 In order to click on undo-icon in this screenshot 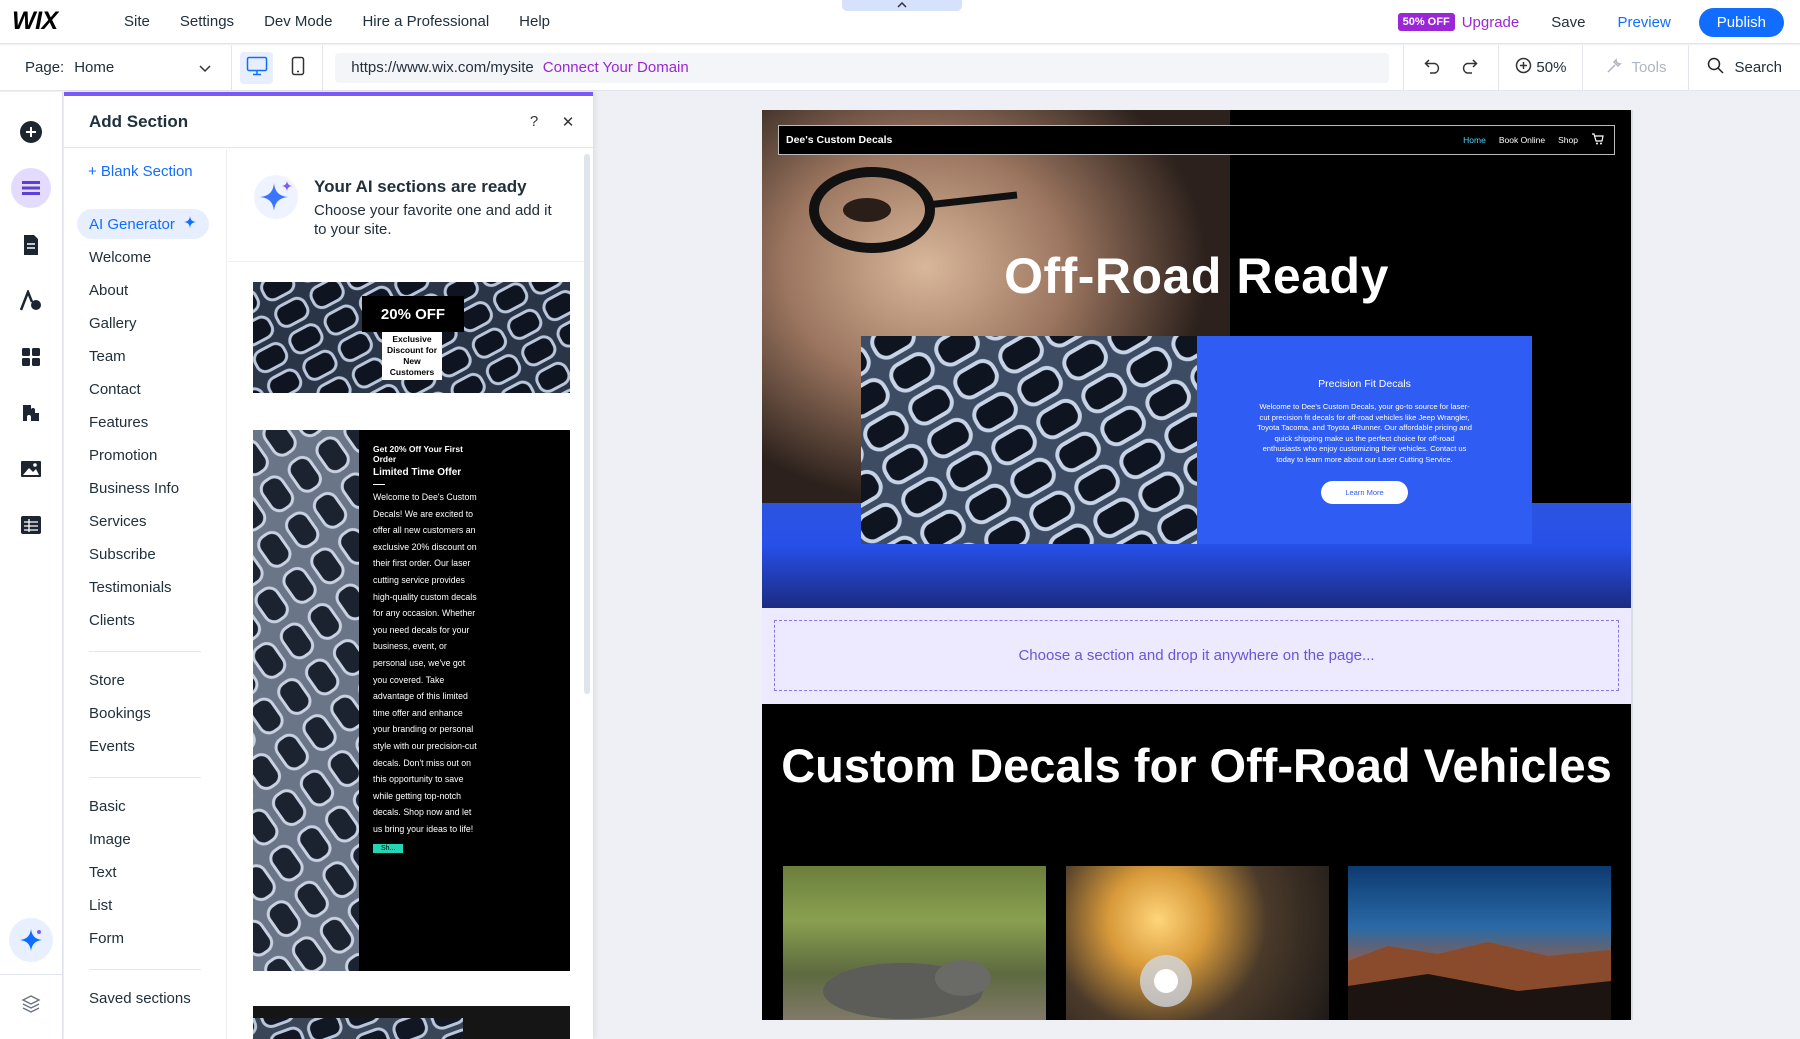, I will do `click(1433, 68)`.